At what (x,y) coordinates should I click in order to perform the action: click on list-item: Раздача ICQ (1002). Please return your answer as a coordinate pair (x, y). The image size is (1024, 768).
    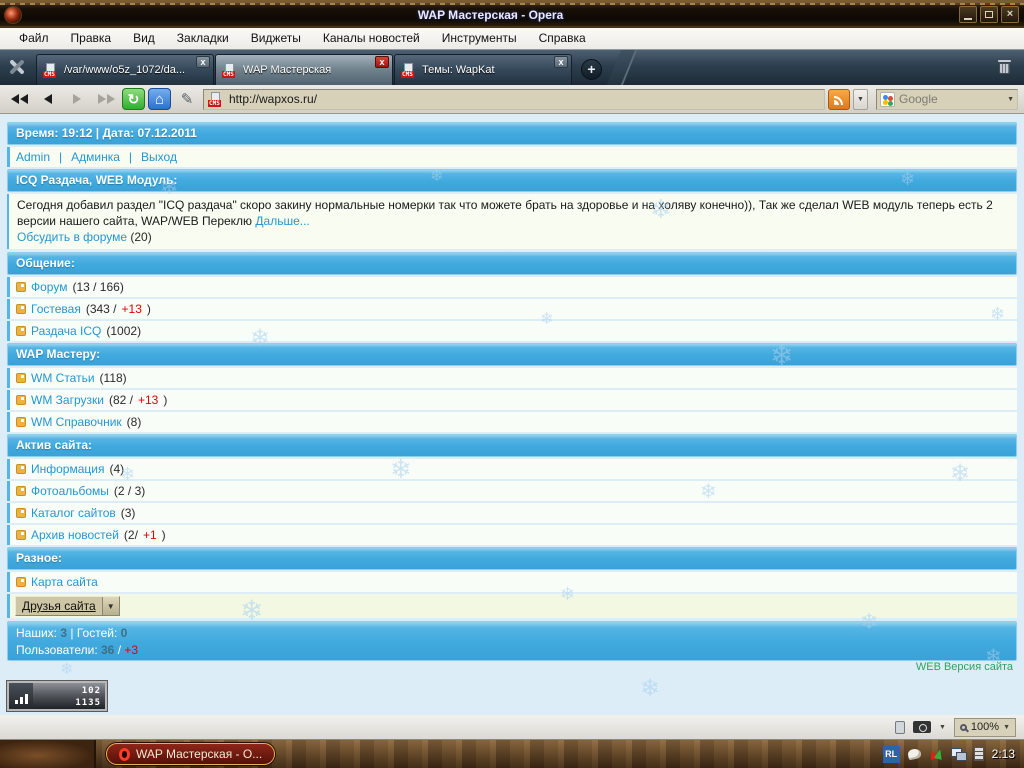
    Looking at the image, I should click on (512, 331).